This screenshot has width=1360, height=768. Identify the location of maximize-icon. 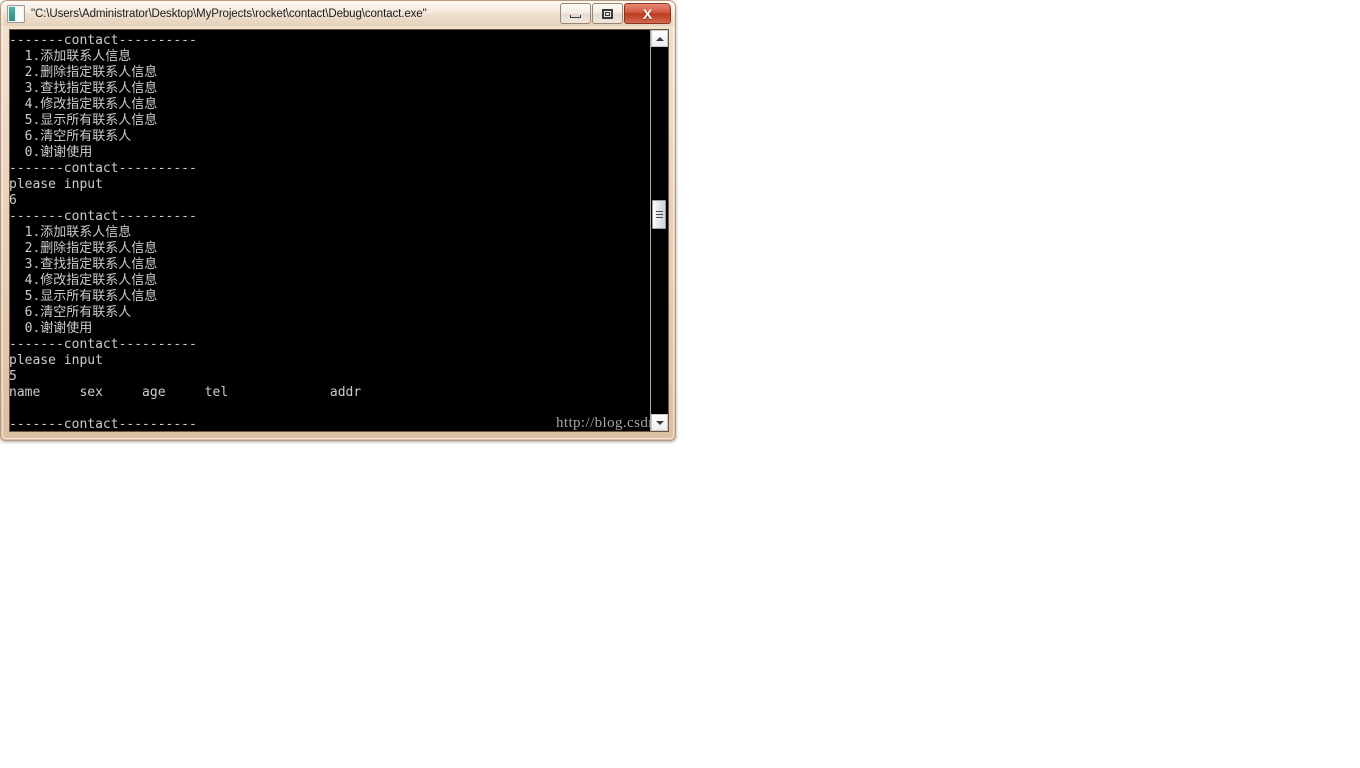
(607, 13).